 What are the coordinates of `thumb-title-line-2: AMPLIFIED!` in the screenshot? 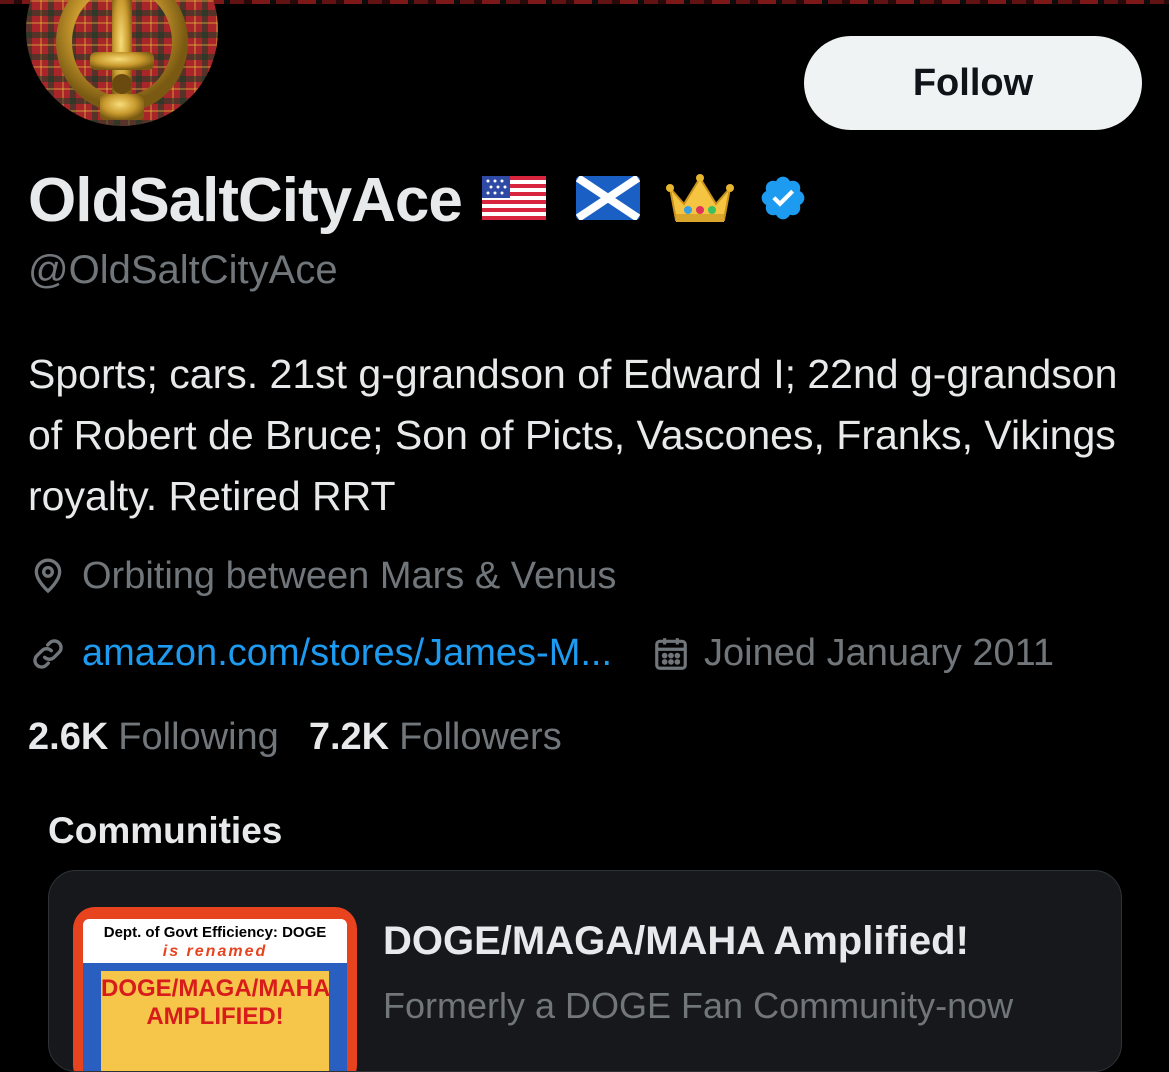 It's located at (215, 1016).